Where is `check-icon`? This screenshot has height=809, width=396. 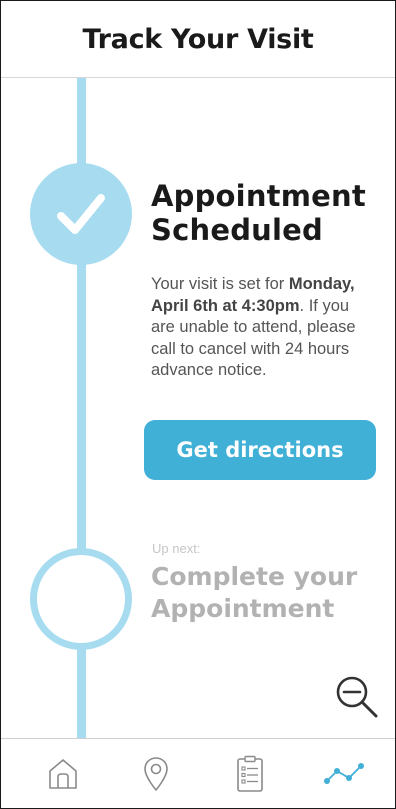
check-icon is located at coordinates (81, 214).